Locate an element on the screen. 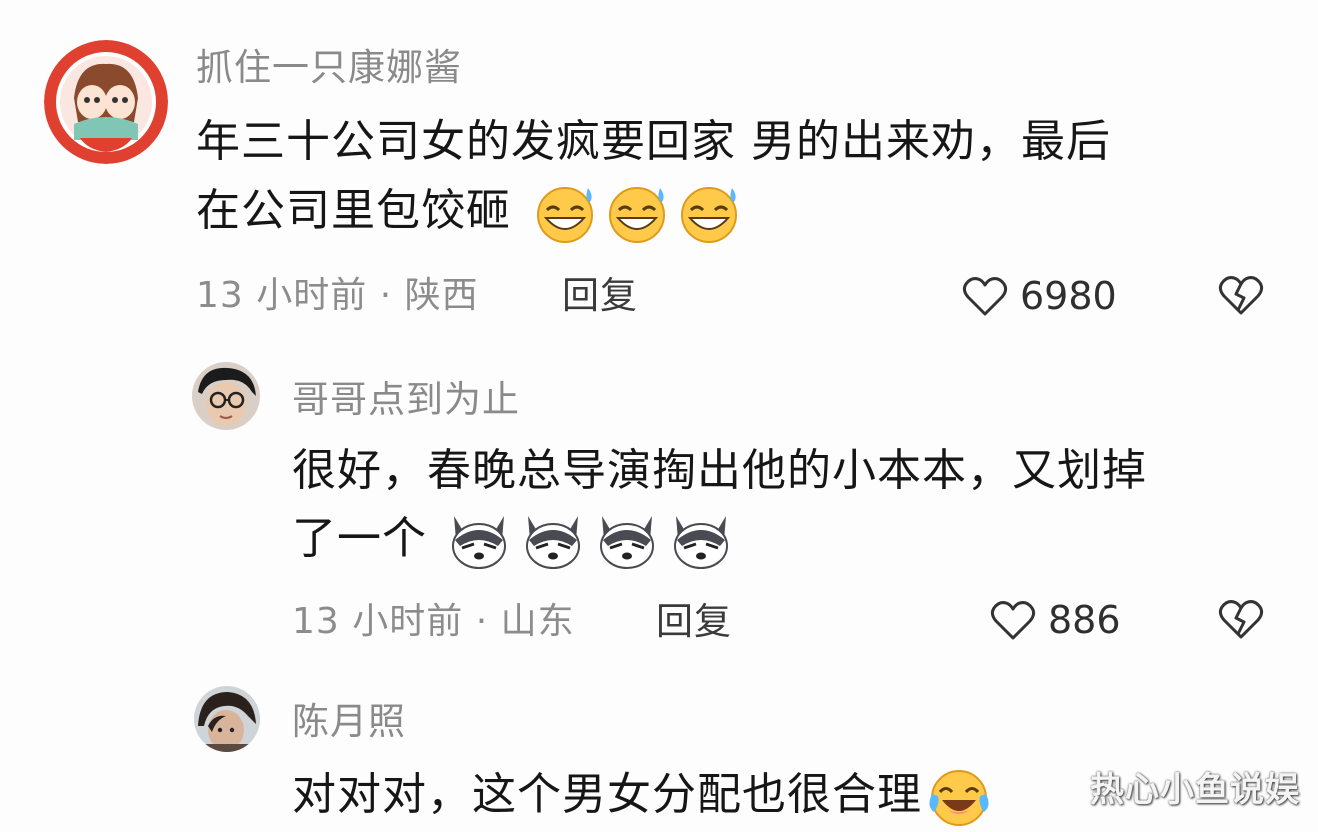 This screenshot has width=1318, height=832. anime-couple-avatar-icon is located at coordinates (106, 102).